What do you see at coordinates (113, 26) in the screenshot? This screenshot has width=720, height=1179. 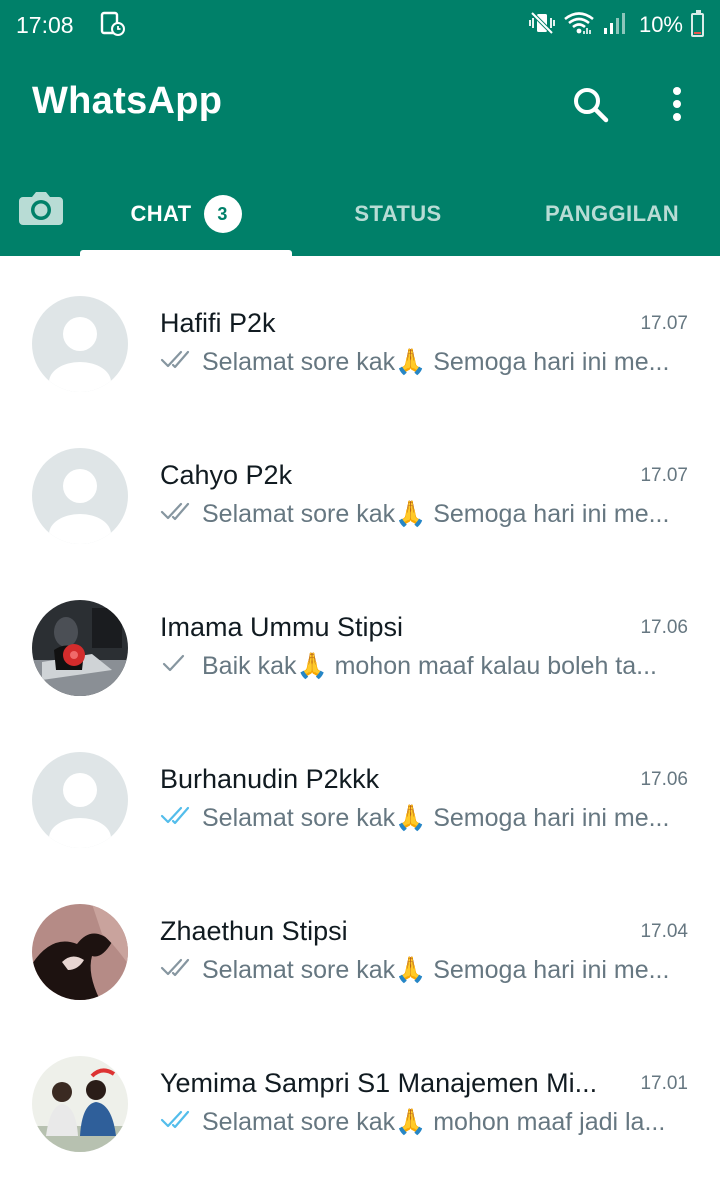 I see `screen-recorder-icon` at bounding box center [113, 26].